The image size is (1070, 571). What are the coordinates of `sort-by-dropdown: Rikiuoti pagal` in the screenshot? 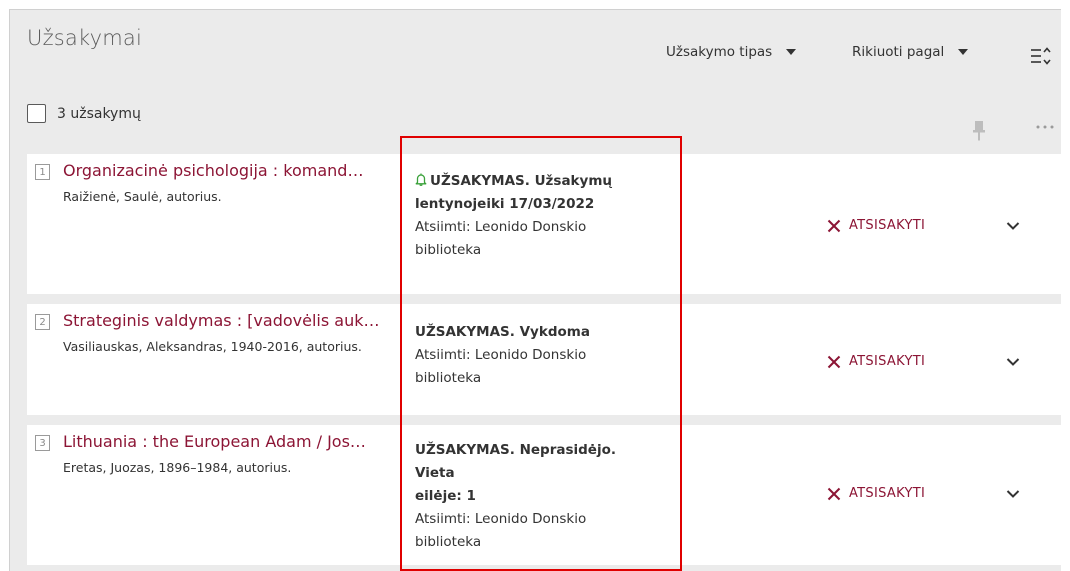 It's located at (910, 52).